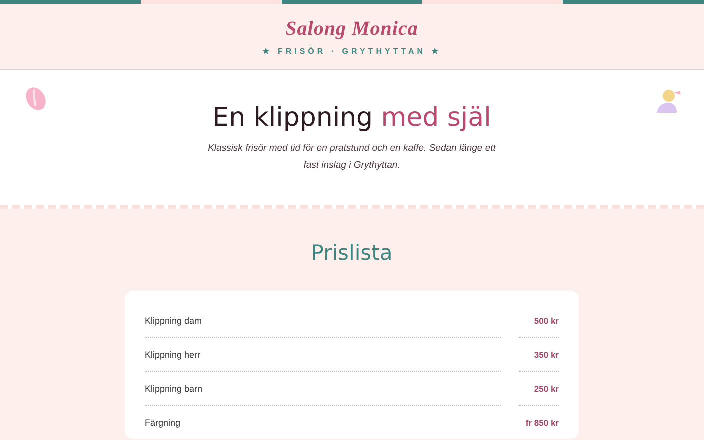  Describe the element at coordinates (539, 360) in the screenshot. I see `service-price: 350 kr` at that location.